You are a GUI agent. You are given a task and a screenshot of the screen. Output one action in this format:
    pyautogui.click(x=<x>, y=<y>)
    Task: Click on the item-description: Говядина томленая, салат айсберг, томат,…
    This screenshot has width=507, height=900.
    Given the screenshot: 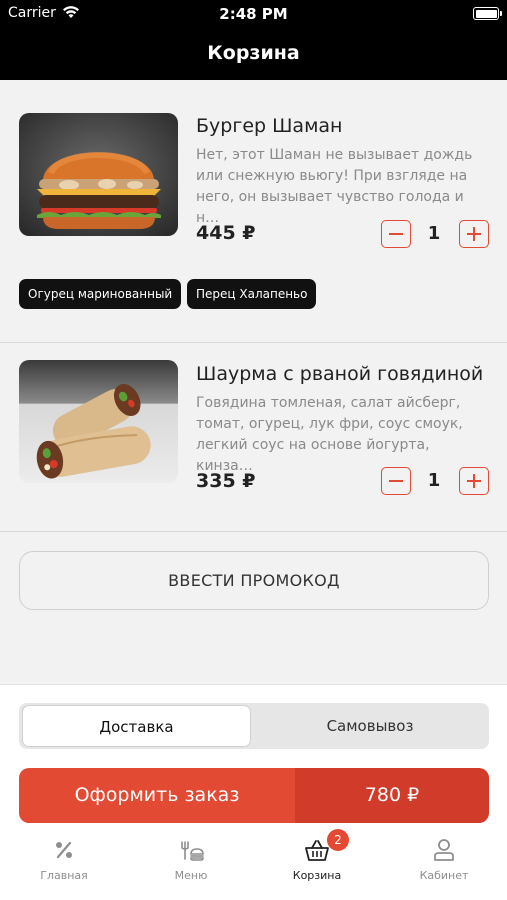 What is the action you would take?
    pyautogui.click(x=329, y=434)
    